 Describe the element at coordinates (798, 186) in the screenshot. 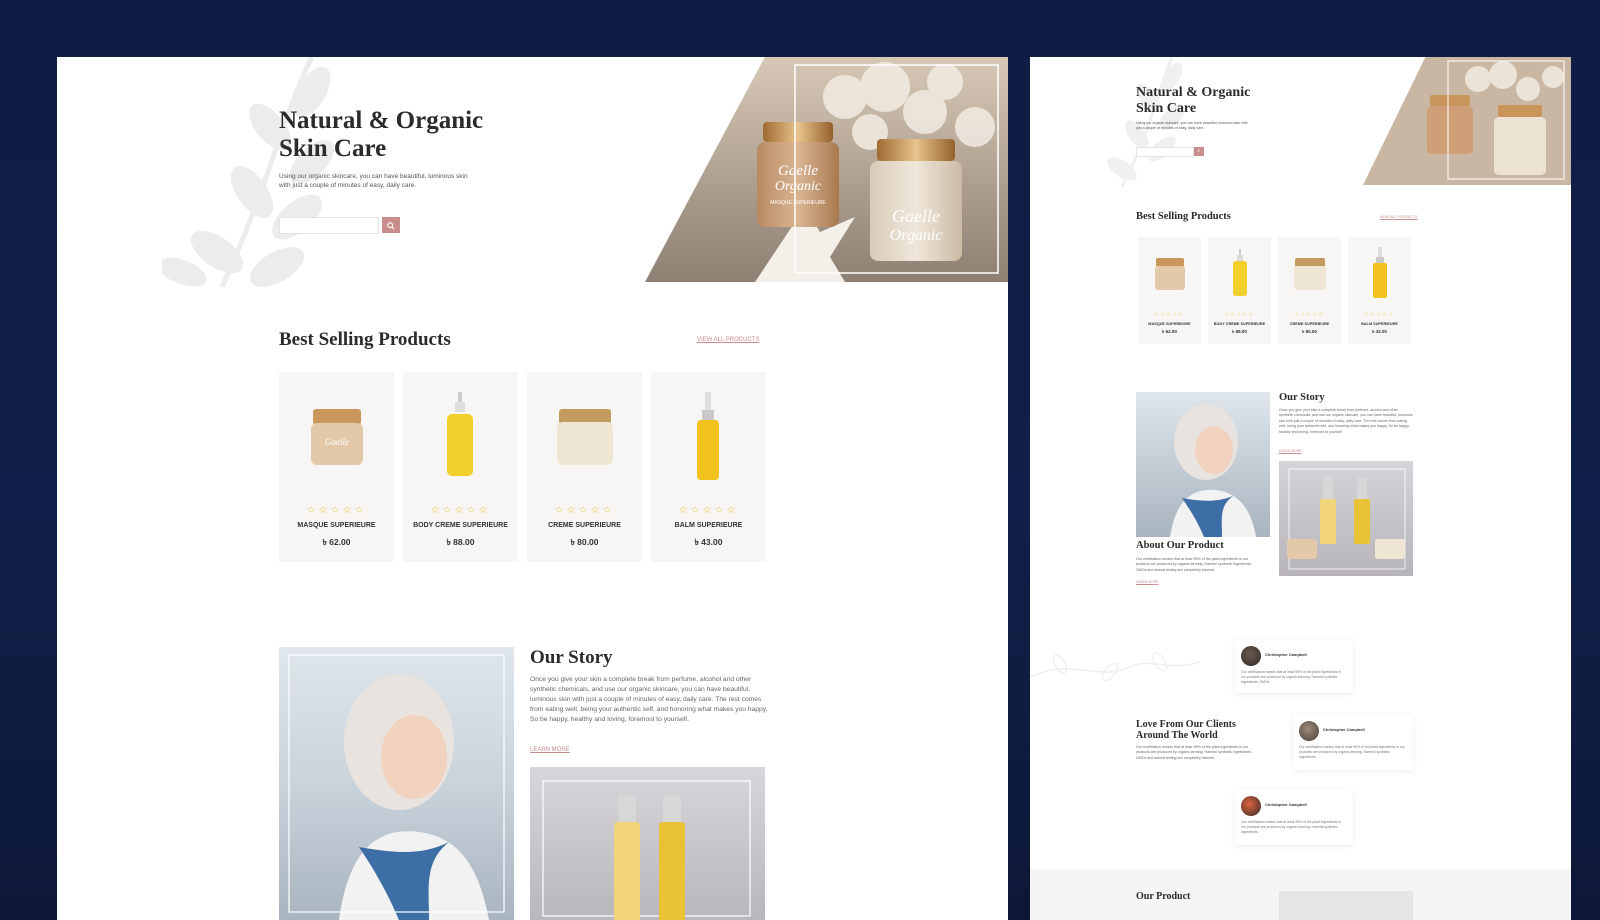

I see `jar1-brand-line2: Organic` at that location.